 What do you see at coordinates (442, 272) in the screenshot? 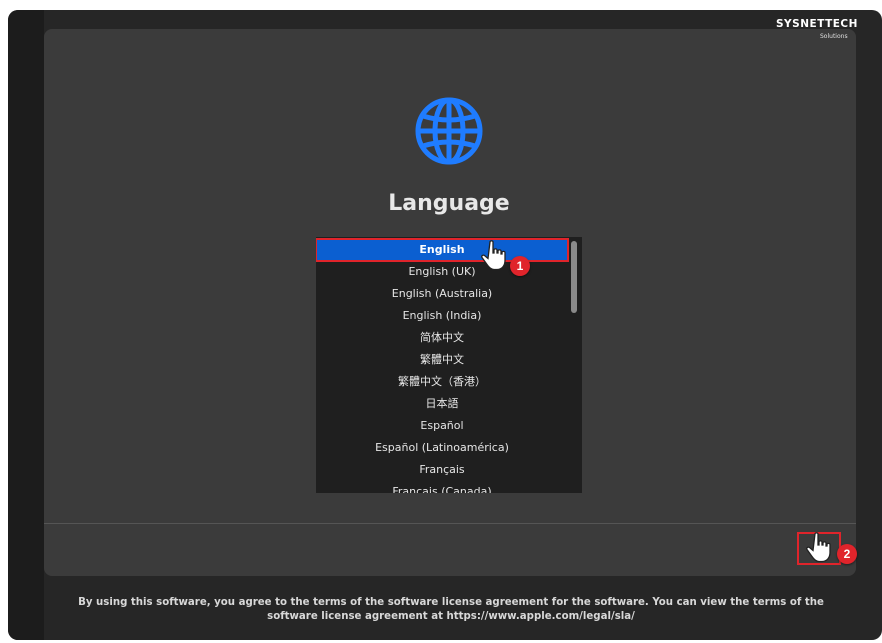
I see `language-item-english-uk: English (UK)` at bounding box center [442, 272].